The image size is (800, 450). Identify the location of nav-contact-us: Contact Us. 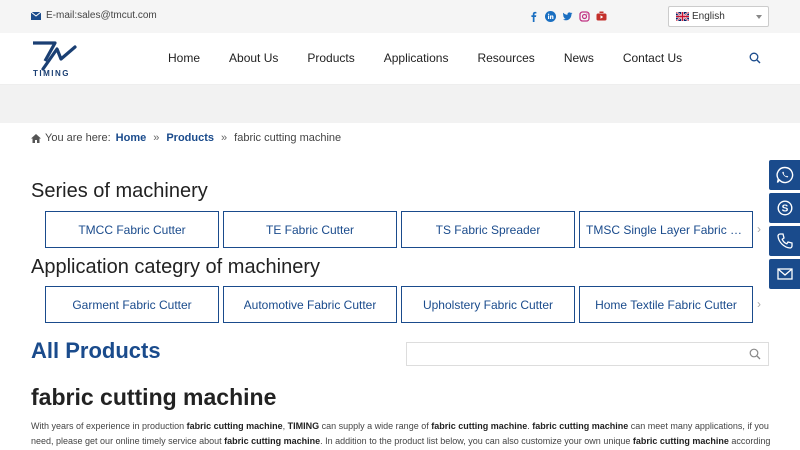
(652, 58).